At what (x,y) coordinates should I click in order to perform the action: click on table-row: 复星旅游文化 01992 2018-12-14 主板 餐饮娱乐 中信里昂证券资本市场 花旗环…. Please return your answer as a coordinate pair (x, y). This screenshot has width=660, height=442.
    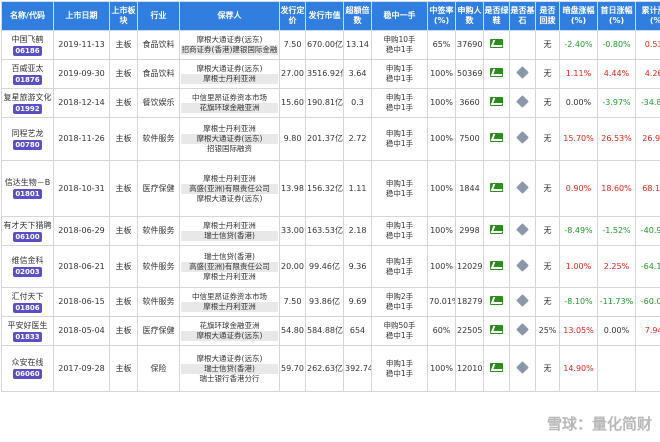
    Looking at the image, I should click on (330, 103).